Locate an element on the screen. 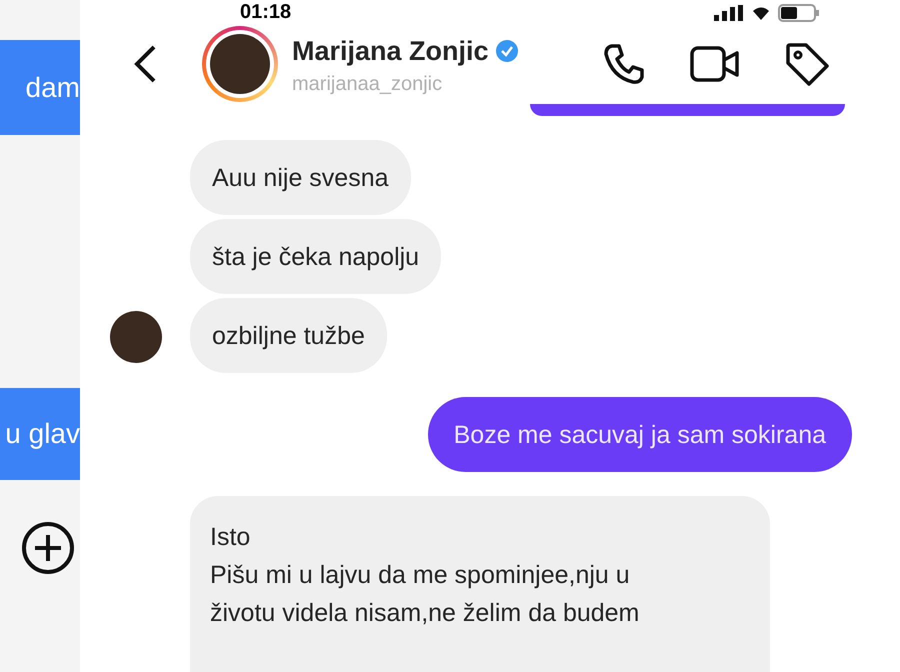  video-camera-icon is located at coordinates (715, 63).